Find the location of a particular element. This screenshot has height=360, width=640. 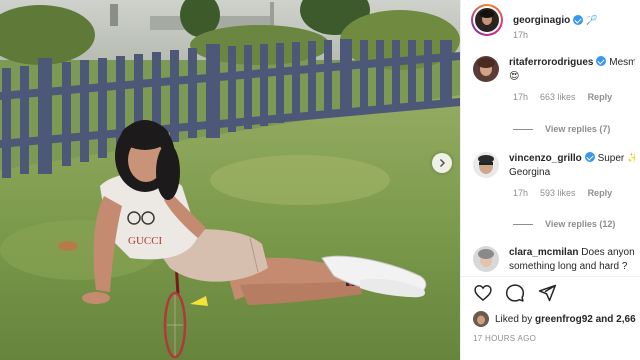

next-photo-button is located at coordinates (442, 163).